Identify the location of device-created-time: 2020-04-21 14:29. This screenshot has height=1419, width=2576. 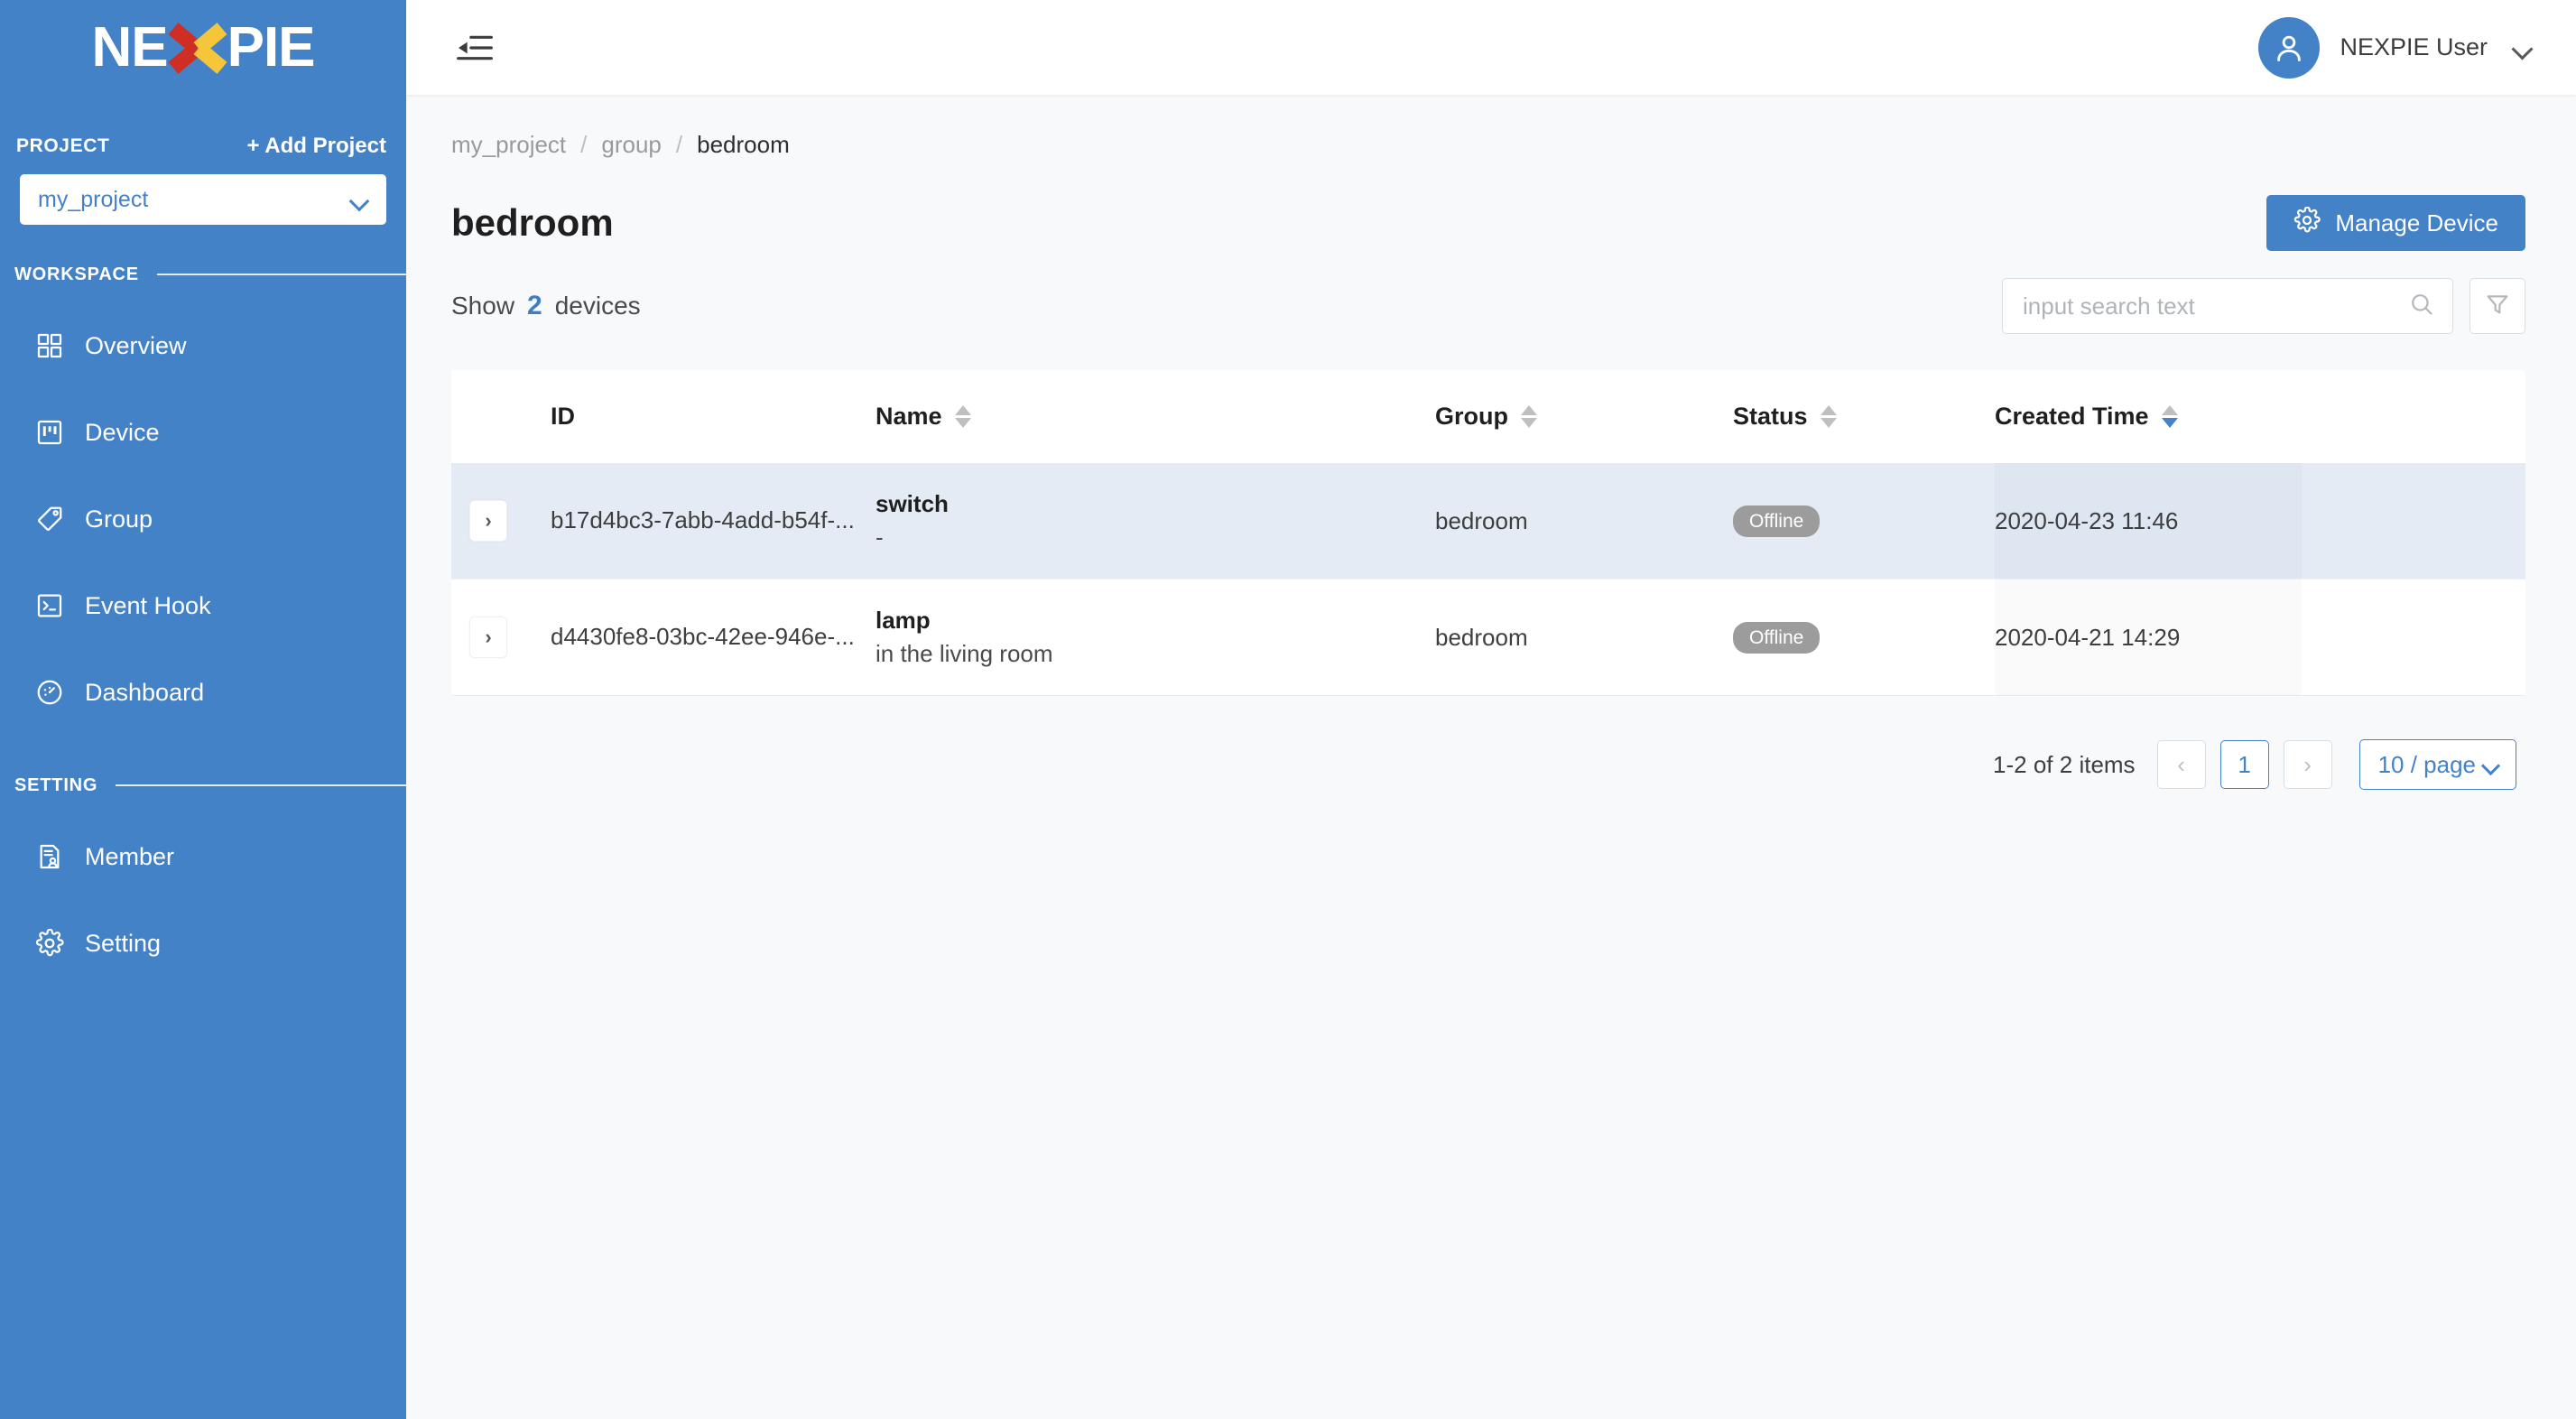
(2088, 637).